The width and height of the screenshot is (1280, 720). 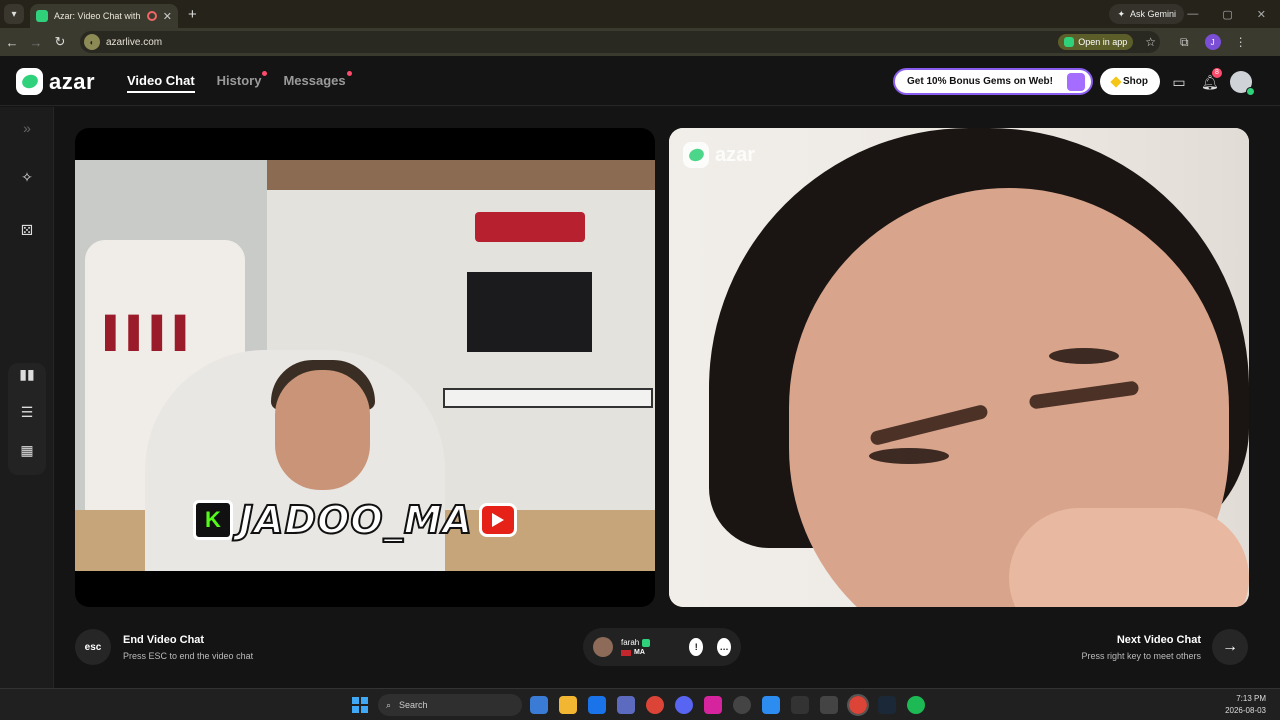 What do you see at coordinates (539, 705) in the screenshot?
I see `photos-app-icon` at bounding box center [539, 705].